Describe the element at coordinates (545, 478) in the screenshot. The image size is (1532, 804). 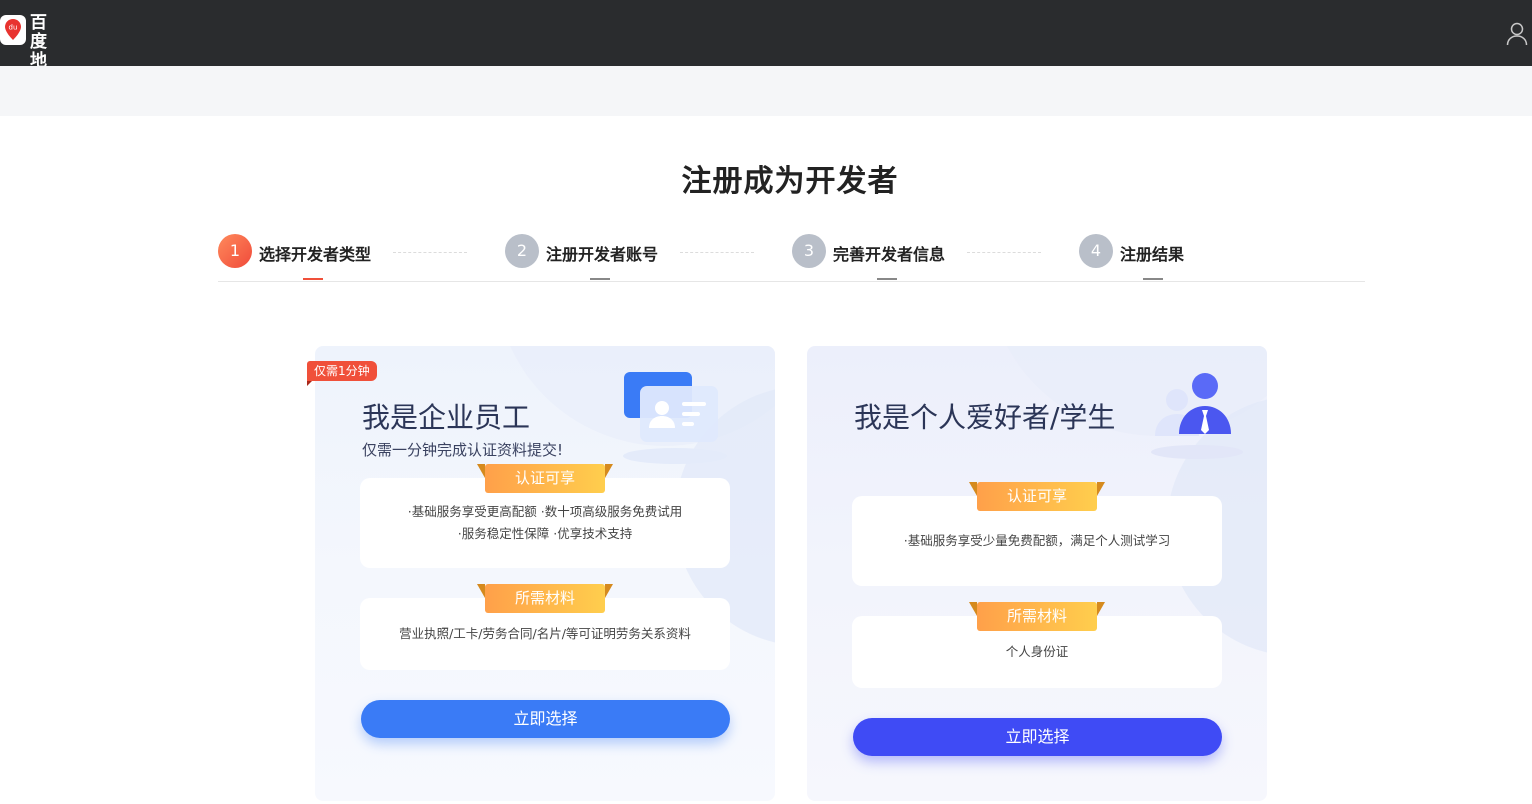
I see `enterprise-benefits-ribbon: 认证可享` at that location.